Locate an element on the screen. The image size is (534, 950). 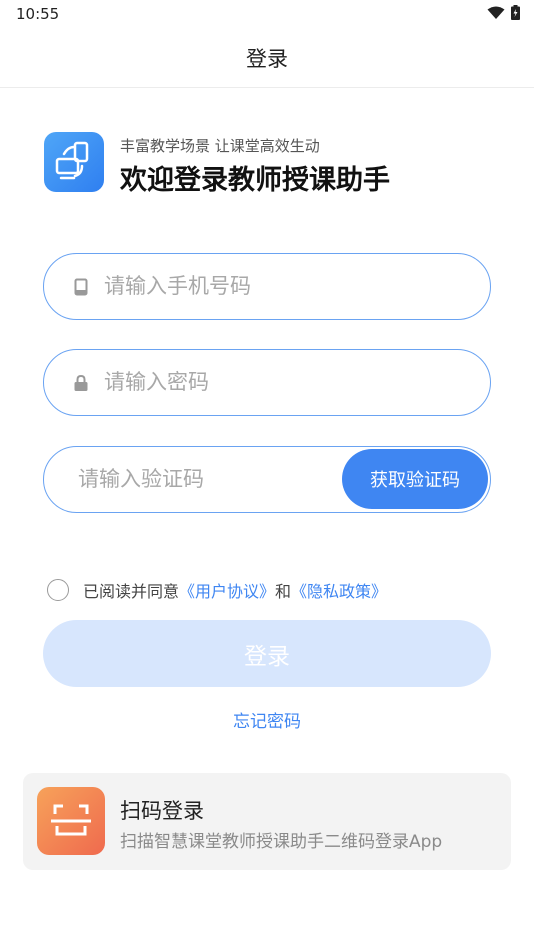
code-field: 获取验证码 is located at coordinates (267, 479).